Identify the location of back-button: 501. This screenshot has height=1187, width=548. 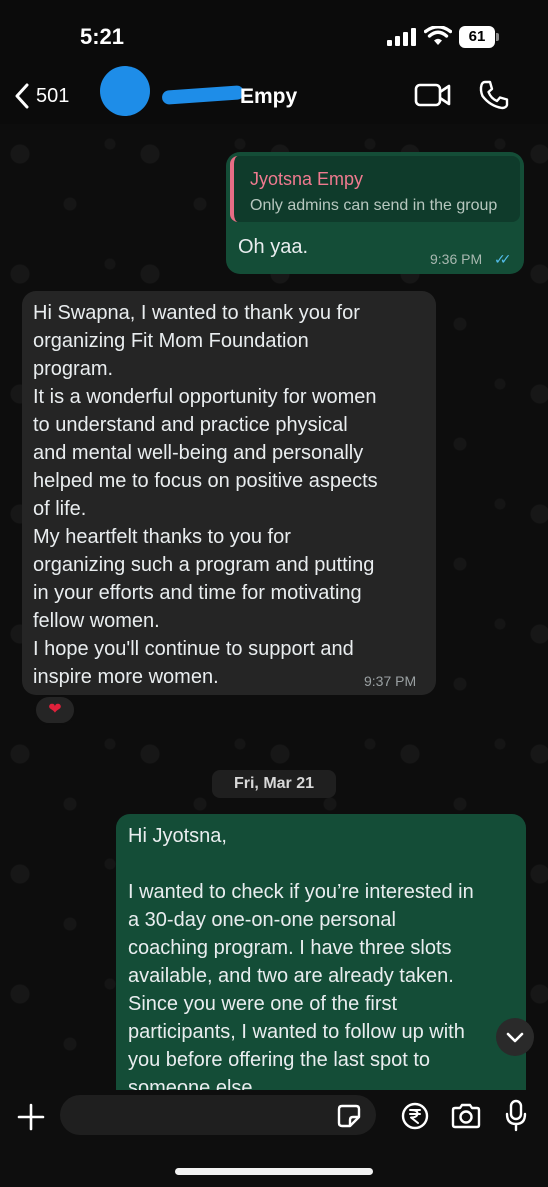
(49, 96).